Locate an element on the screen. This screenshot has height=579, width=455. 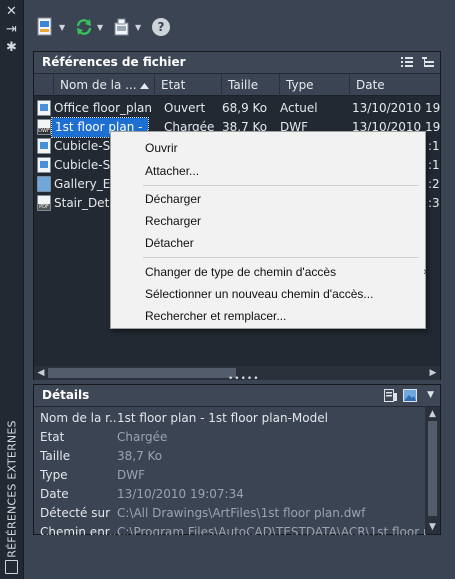
menu-item-open: Ouvrir is located at coordinates (161, 148).